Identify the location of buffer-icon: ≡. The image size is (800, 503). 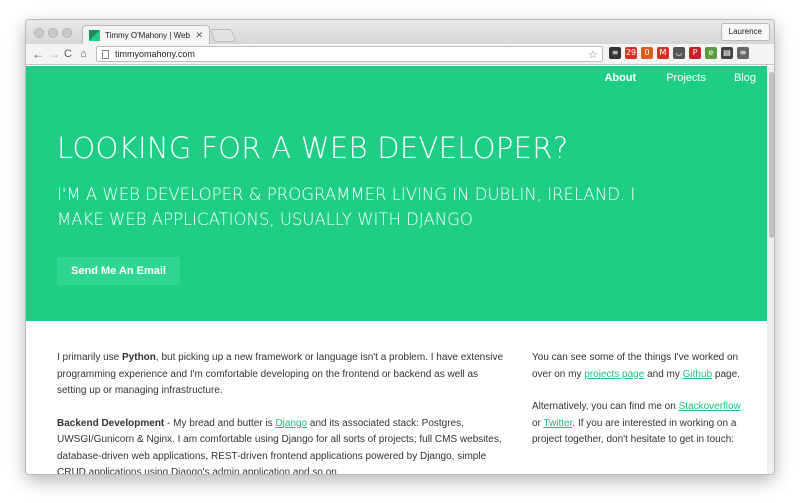
(615, 53).